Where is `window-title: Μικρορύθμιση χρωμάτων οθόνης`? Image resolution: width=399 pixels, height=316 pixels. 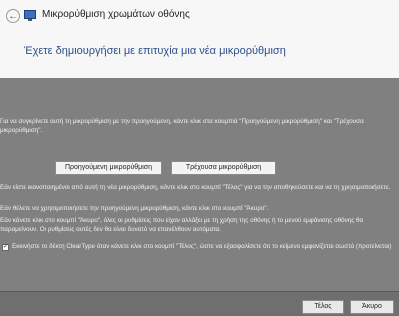 window-title: Μικρορύθμιση χρωμάτων οθόνης is located at coordinates (116, 14).